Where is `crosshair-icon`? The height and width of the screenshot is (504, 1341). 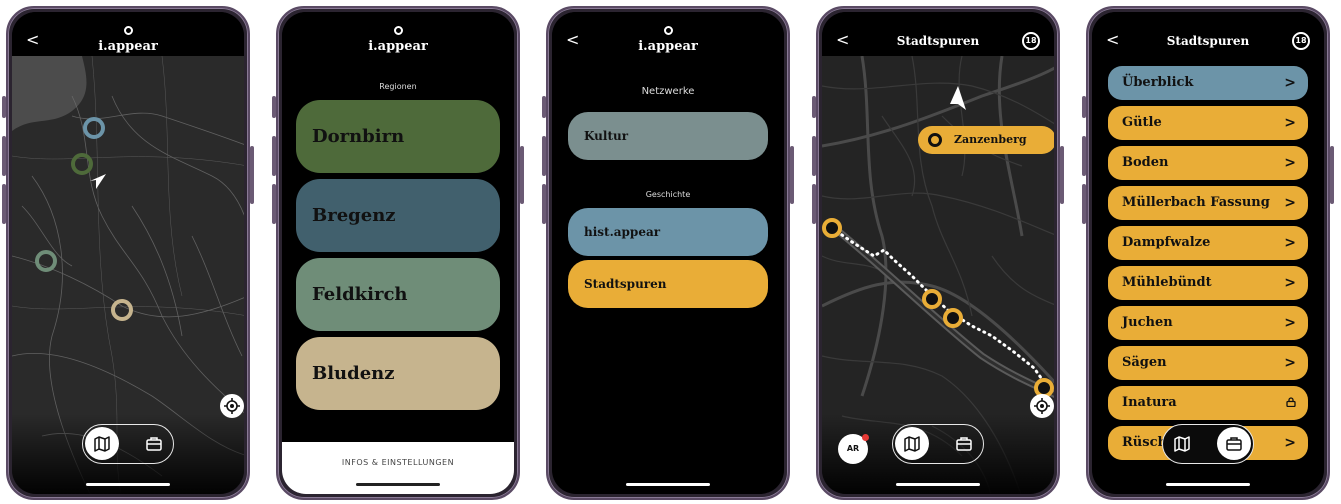
crosshair-icon is located at coordinates (1042, 406).